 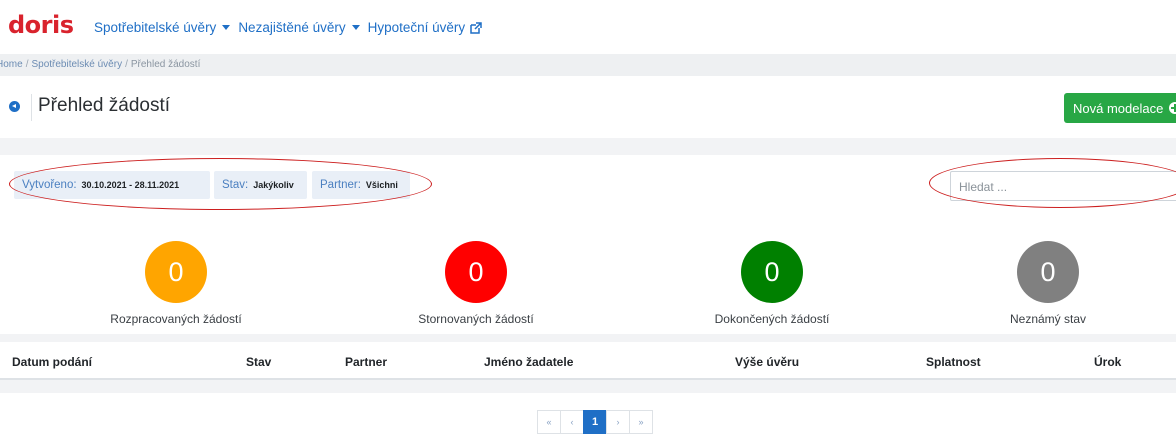 What do you see at coordinates (235, 185) in the screenshot?
I see `status-filter-label: Stav:` at bounding box center [235, 185].